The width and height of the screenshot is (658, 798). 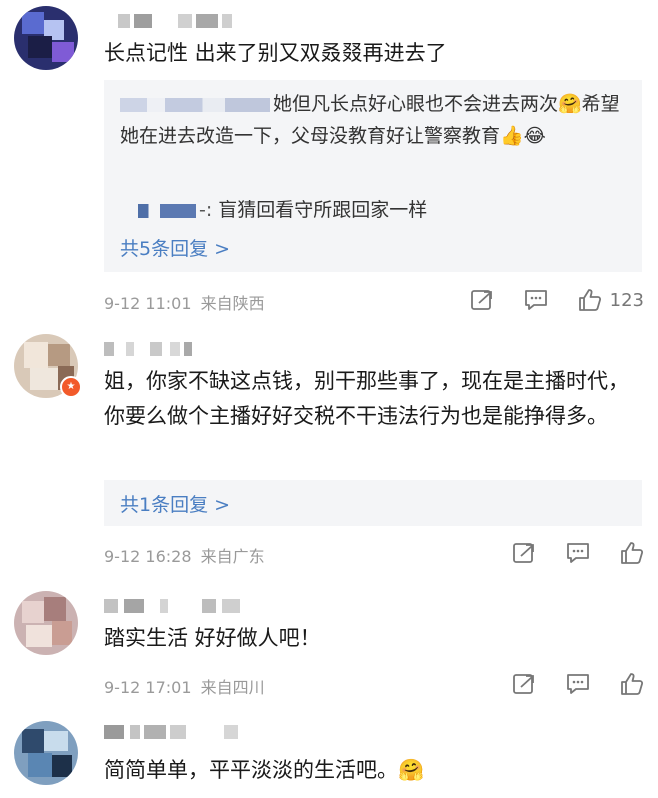 What do you see at coordinates (264, 770) in the screenshot?
I see `comment-text: 简简单单，平平淡淡的生活吧。🤗` at bounding box center [264, 770].